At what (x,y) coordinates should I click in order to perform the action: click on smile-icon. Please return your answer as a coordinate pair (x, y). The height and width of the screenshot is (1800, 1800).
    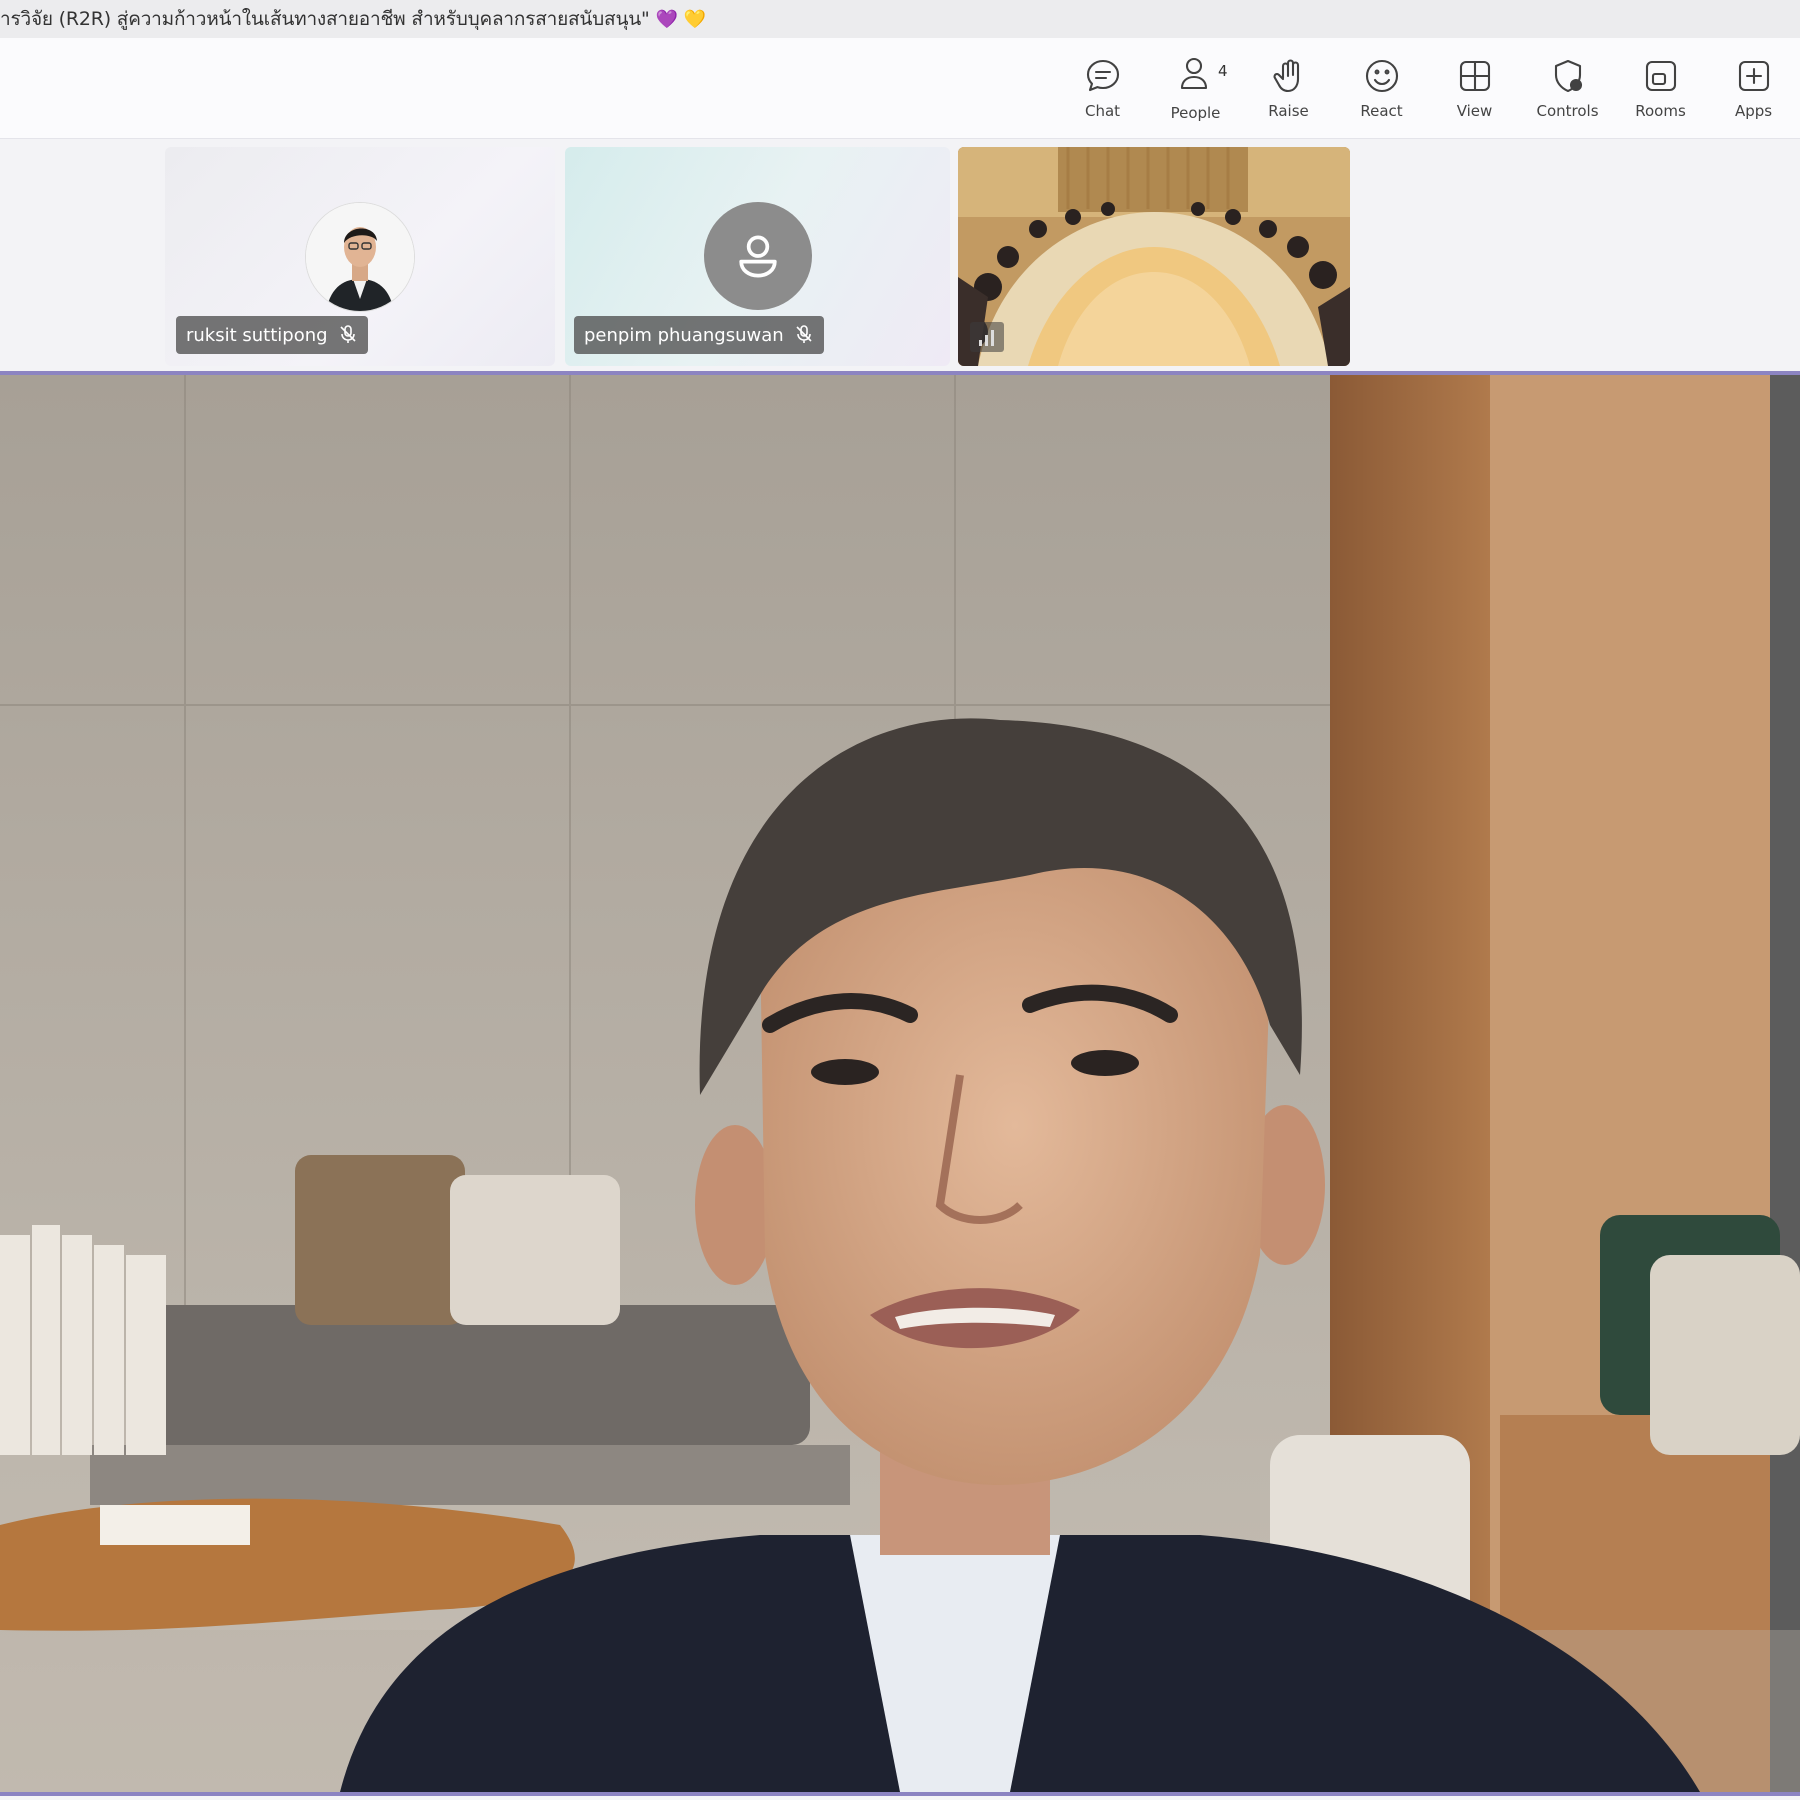
    Looking at the image, I should click on (1381, 76).